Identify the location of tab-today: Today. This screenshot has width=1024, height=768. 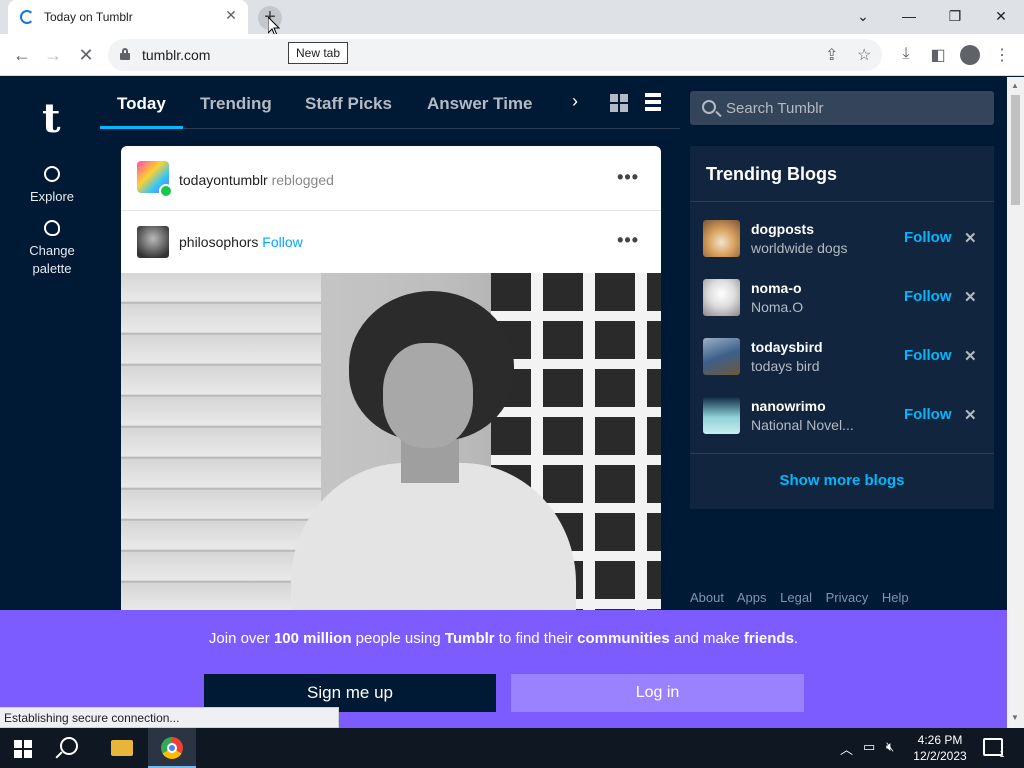
(141, 104).